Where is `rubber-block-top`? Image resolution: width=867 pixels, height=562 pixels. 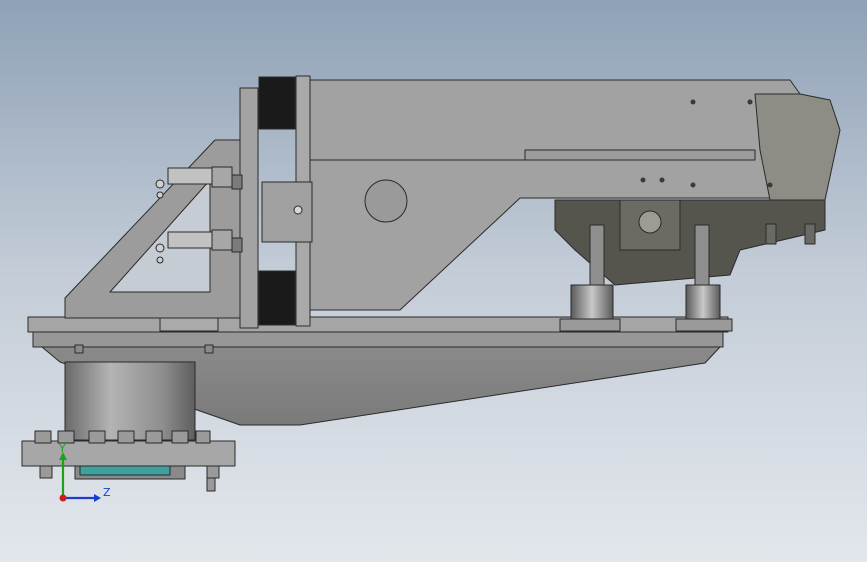 rubber-block-top is located at coordinates (277, 103).